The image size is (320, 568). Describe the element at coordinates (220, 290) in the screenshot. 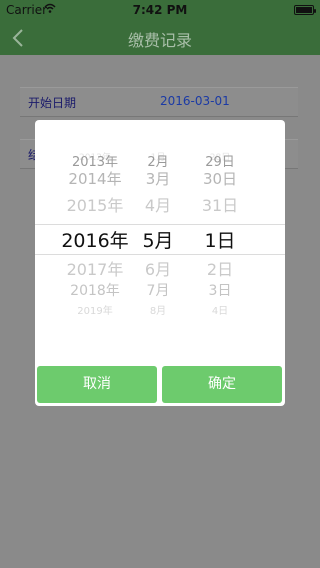

I see `day-option: 3日` at that location.